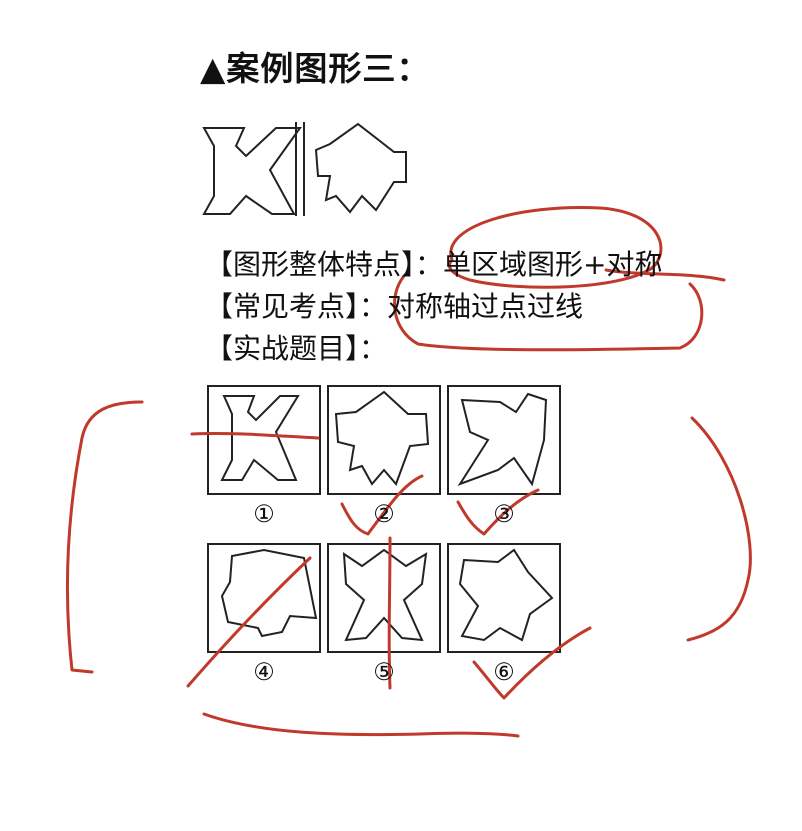 The height and width of the screenshot is (831, 802). I want to click on shape-2-arrow, so click(382, 438).